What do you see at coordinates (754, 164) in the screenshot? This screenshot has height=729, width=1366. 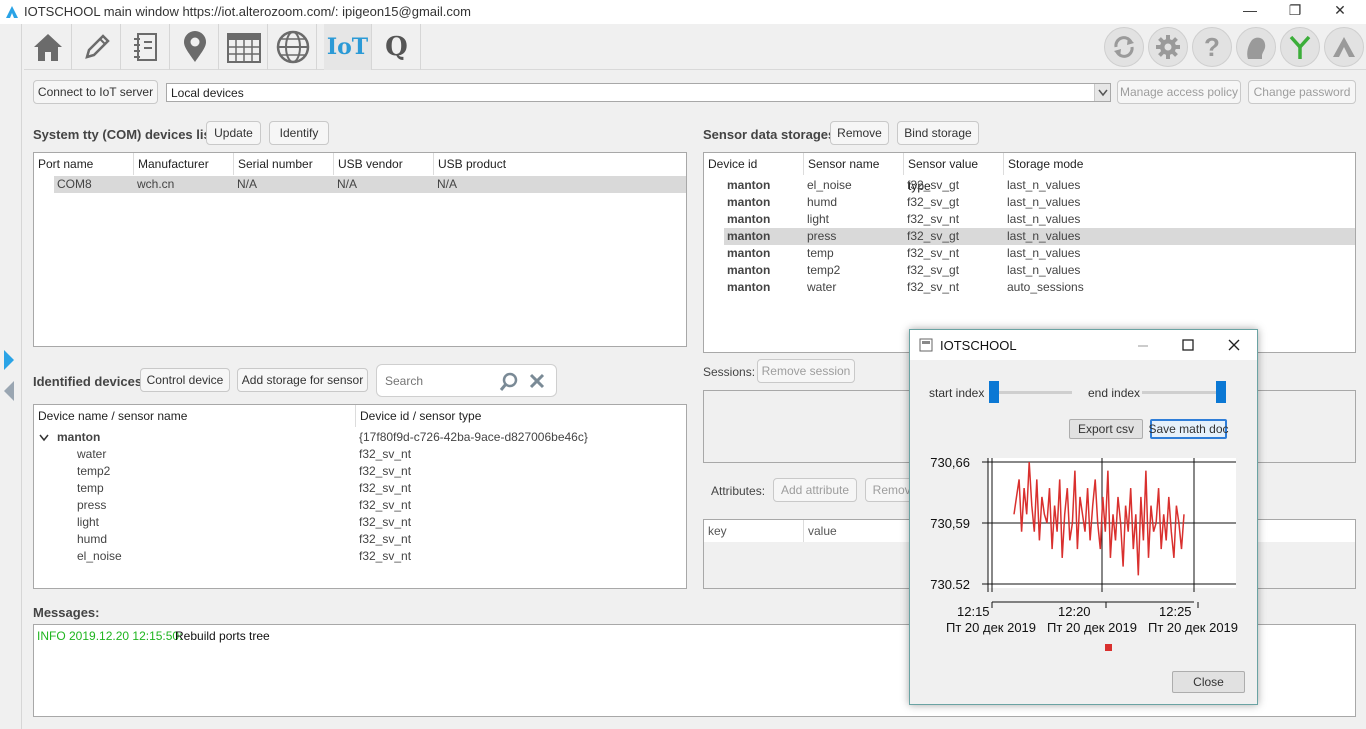 I see `column-header: Device id` at bounding box center [754, 164].